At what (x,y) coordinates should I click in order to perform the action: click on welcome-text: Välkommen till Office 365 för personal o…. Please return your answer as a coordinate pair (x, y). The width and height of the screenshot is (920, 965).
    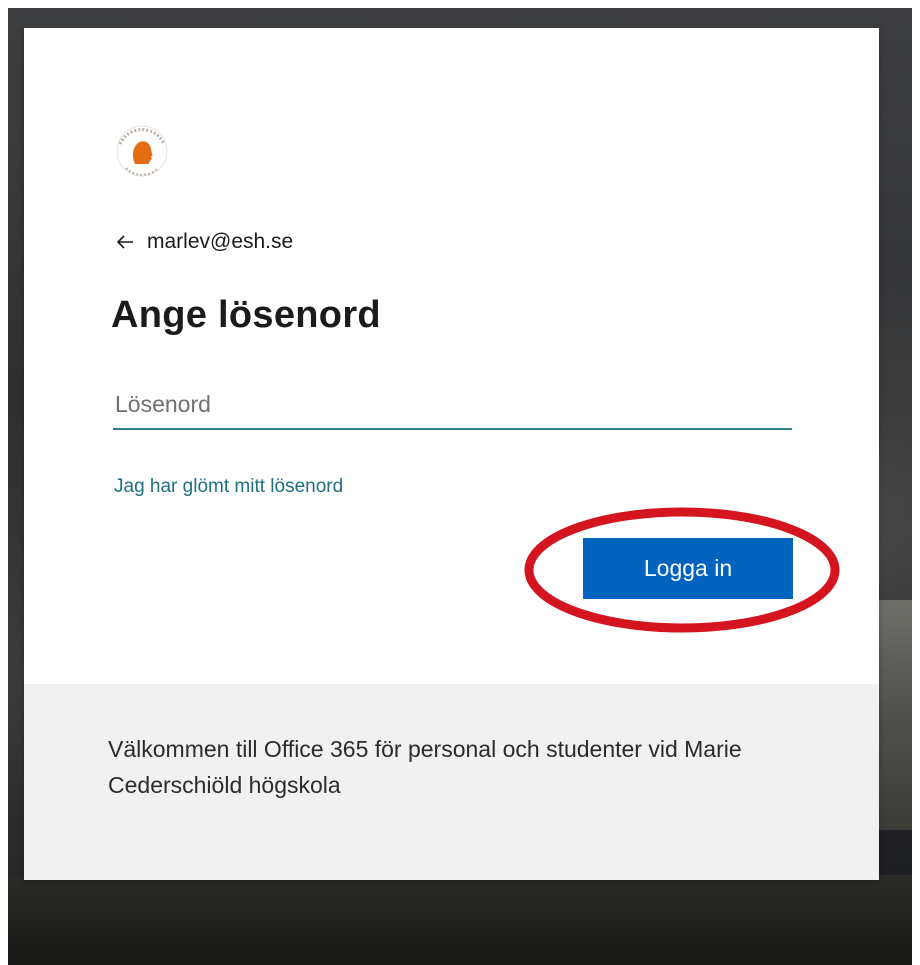
    Looking at the image, I should click on (425, 767).